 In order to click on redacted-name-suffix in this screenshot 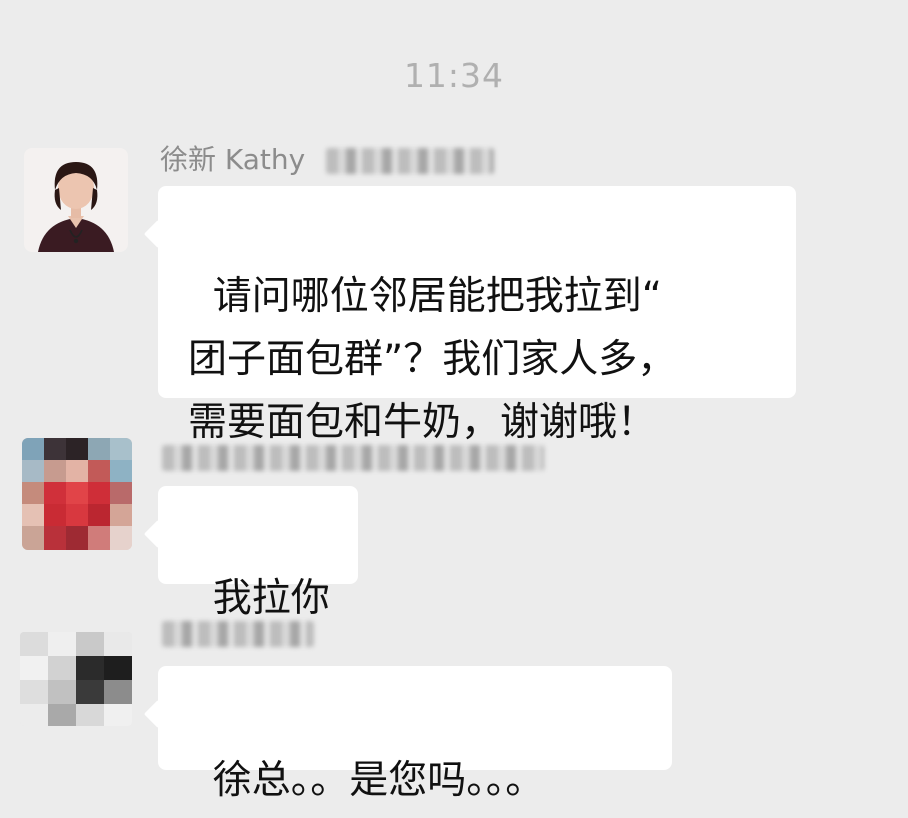, I will do `click(410, 161)`.